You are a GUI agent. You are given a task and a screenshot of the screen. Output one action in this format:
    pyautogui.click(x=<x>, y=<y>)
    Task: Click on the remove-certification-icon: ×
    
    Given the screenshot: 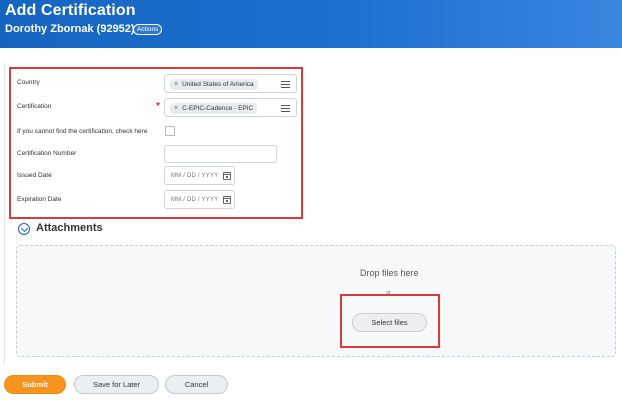 What is the action you would take?
    pyautogui.click(x=176, y=108)
    